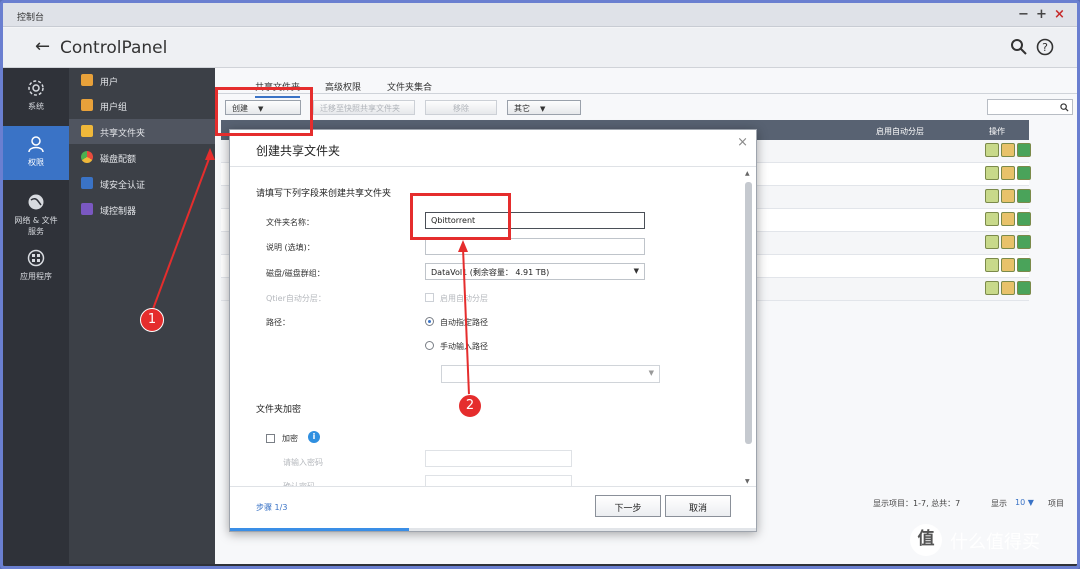 Image resolution: width=1080 pixels, height=569 pixels. What do you see at coordinates (748, 313) in the screenshot?
I see `scrollbar-thumb` at bounding box center [748, 313].